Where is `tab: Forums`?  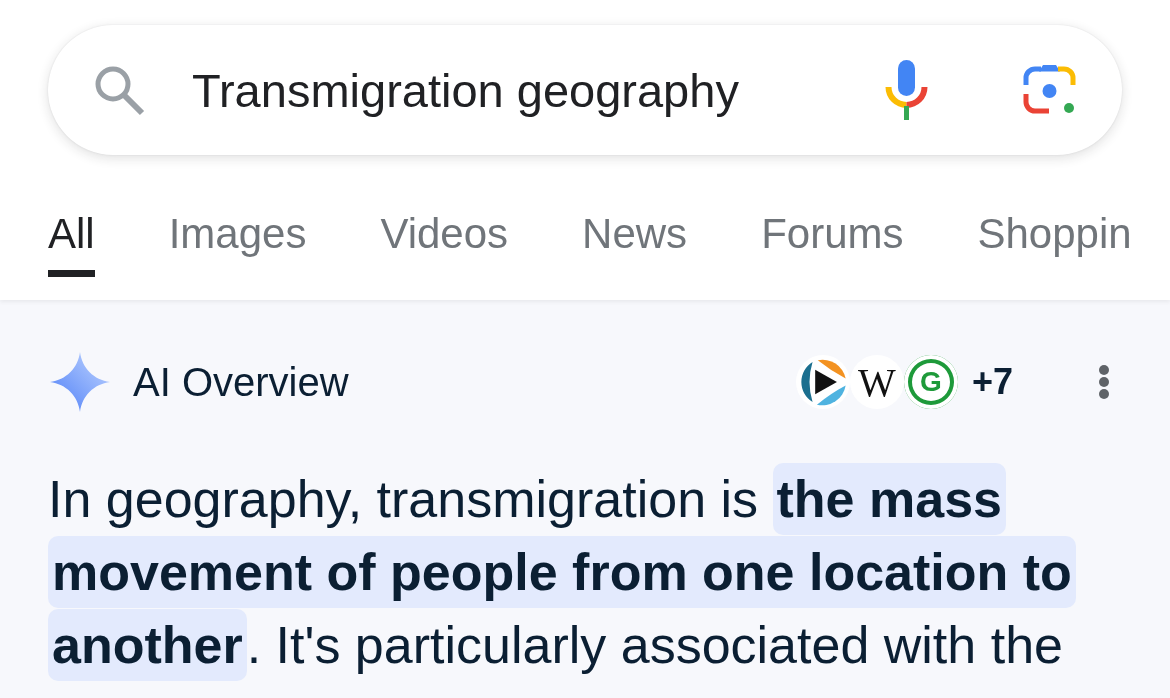 tab: Forums is located at coordinates (832, 243).